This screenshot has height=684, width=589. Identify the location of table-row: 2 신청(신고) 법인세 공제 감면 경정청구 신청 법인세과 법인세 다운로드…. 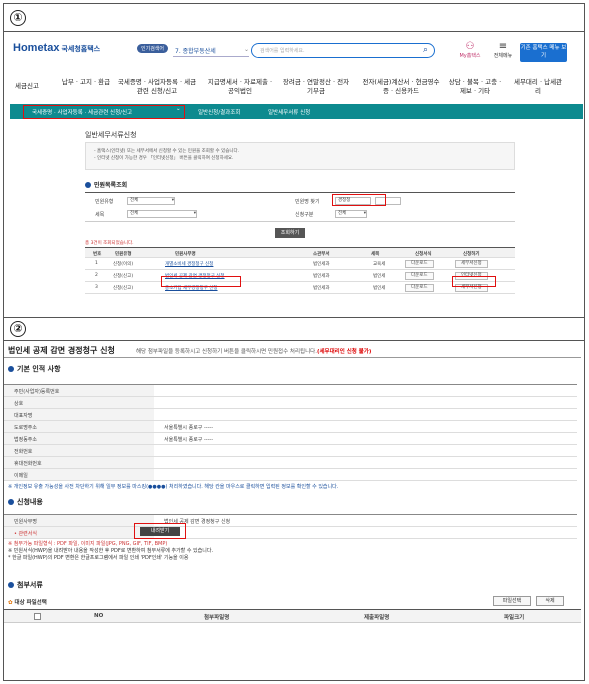
(300, 276).